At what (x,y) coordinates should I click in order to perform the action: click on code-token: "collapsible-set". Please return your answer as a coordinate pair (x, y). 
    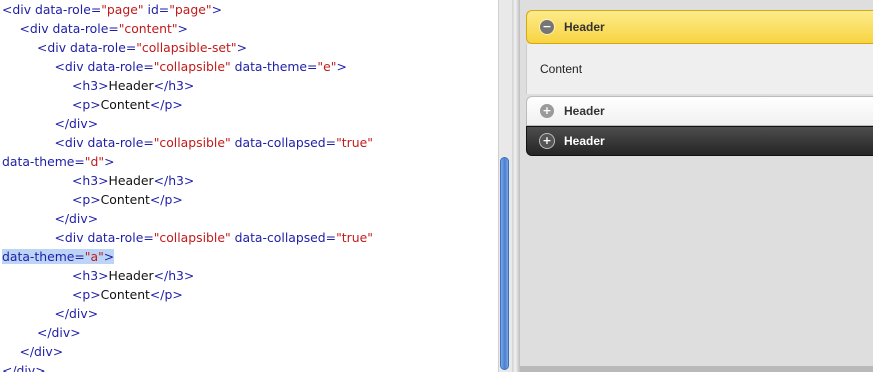
    Looking at the image, I should click on (186, 47).